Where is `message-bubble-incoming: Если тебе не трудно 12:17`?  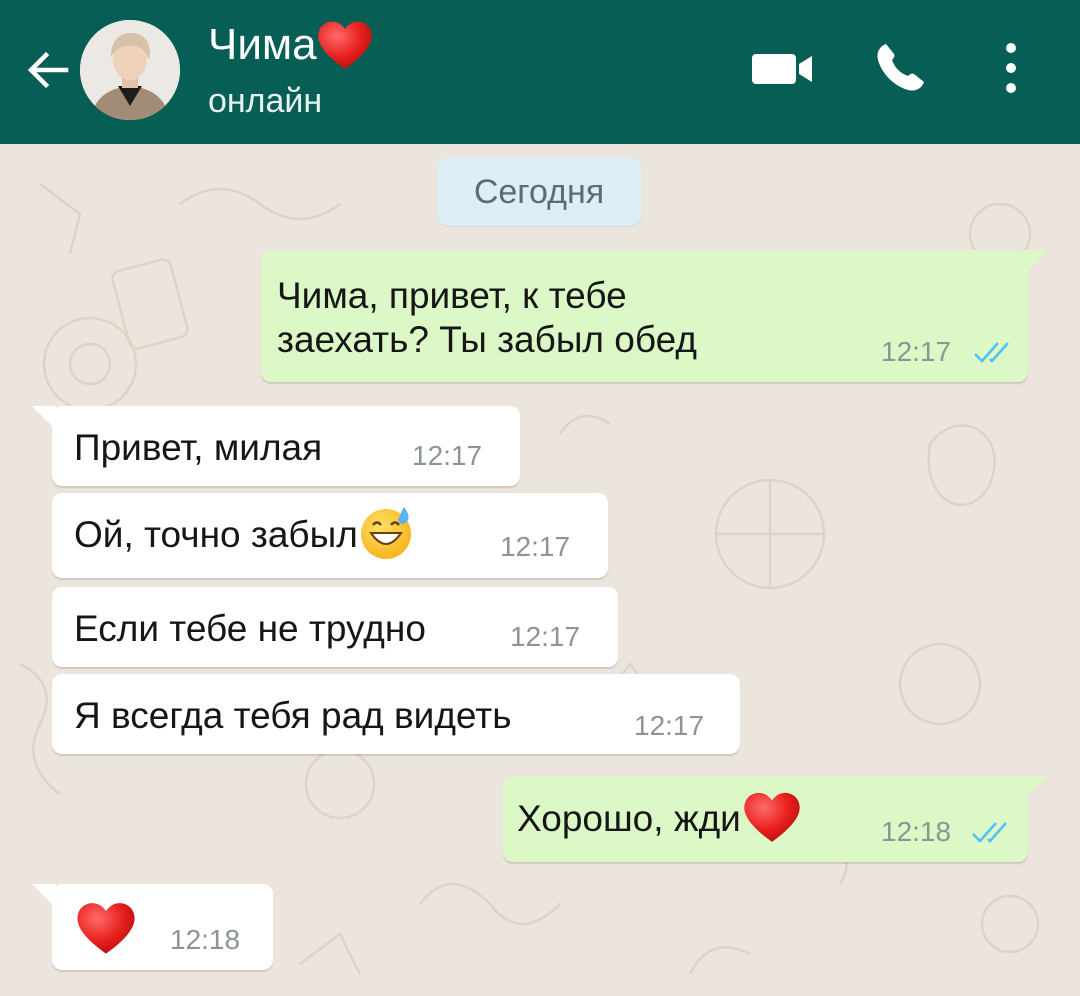
message-bubble-incoming: Если тебе не трудно 12:17 is located at coordinates (335, 627).